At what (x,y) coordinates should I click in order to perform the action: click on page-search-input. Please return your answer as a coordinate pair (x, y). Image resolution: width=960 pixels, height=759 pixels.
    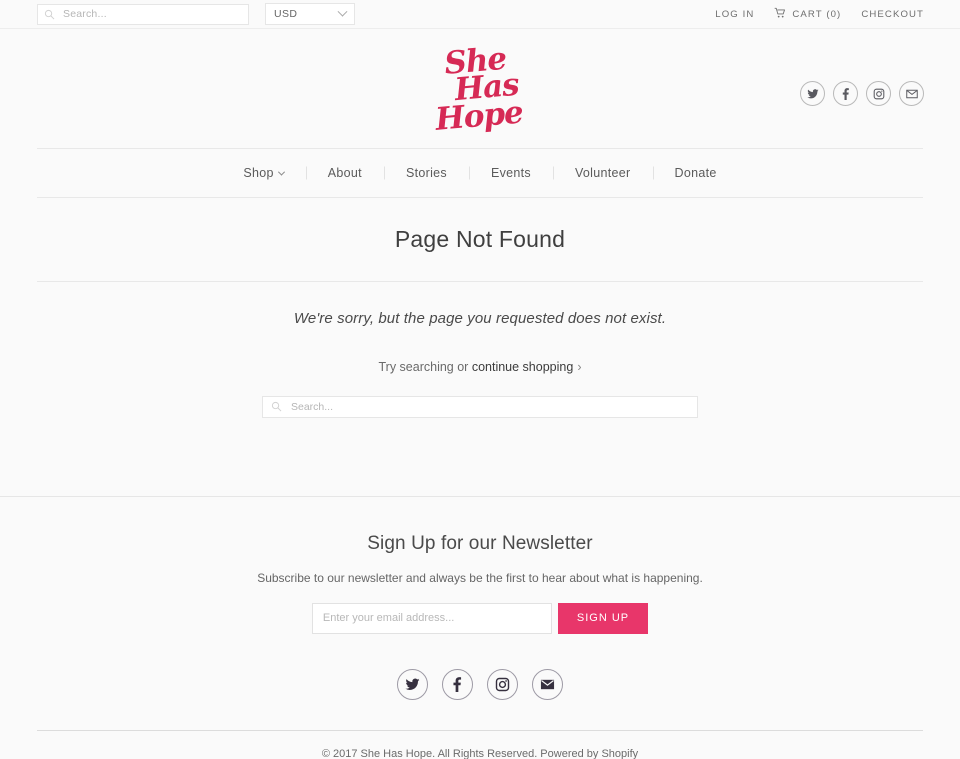
    Looking at the image, I should click on (489, 406).